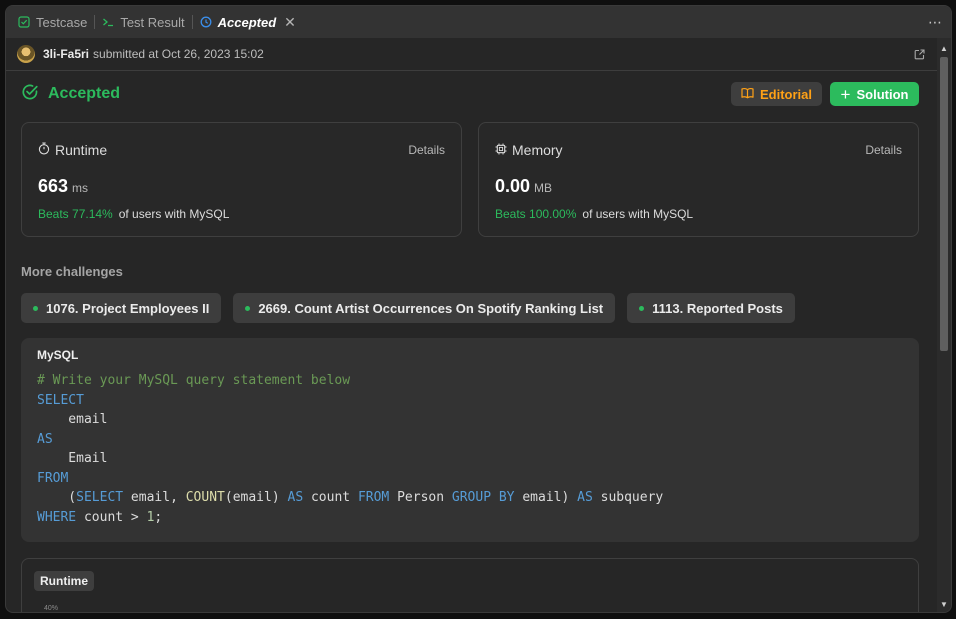 The height and width of the screenshot is (619, 956). What do you see at coordinates (66, 54) in the screenshot?
I see `username-link: 3li-Fa5ri` at bounding box center [66, 54].